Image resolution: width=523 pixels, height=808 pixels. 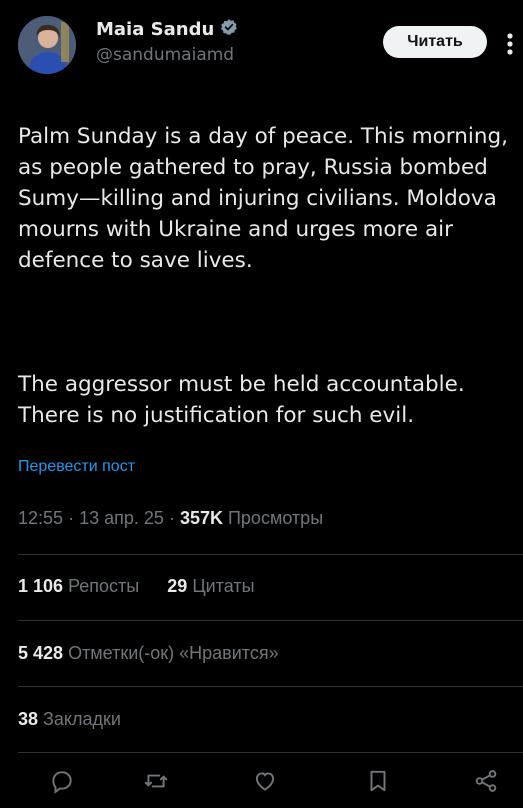 I want to click on tweet-header: Maia Sandu @sandumaiamd Читать, so click(x=261, y=42).